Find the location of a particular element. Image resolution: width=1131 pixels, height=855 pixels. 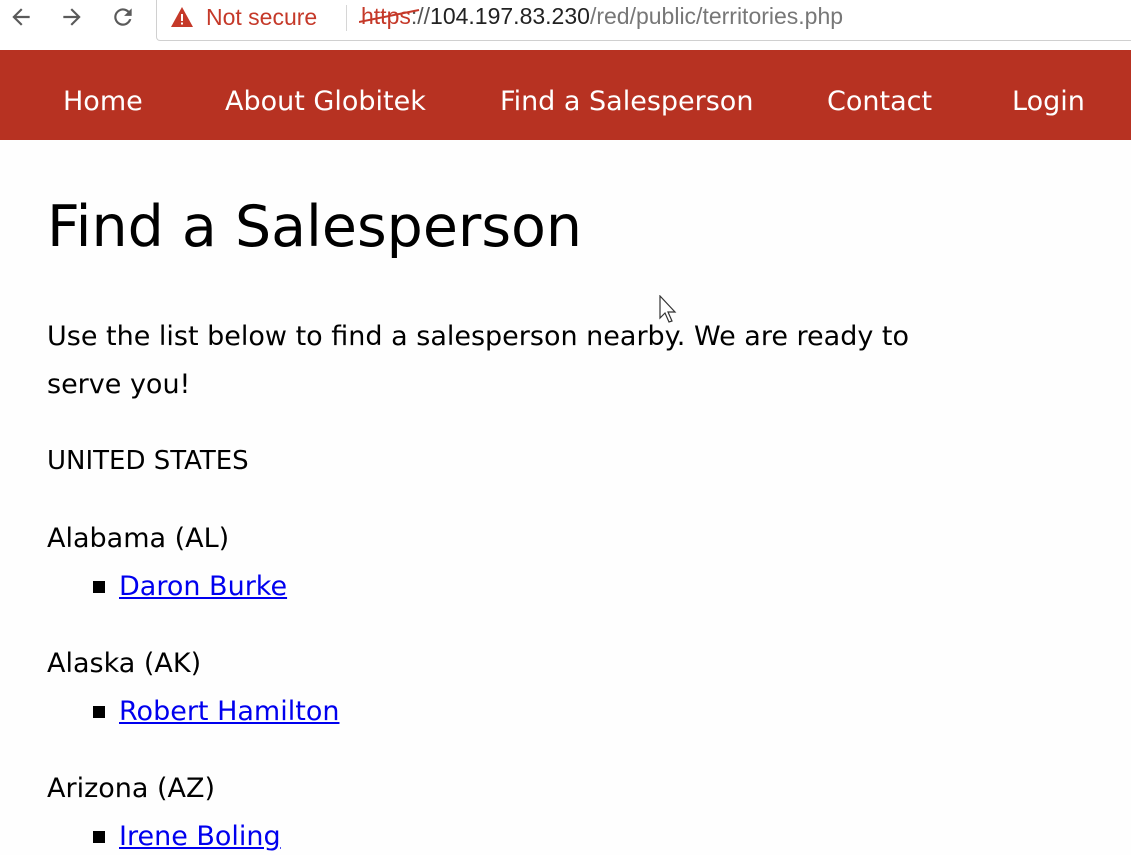

arrow-left-icon is located at coordinates (21, 17).